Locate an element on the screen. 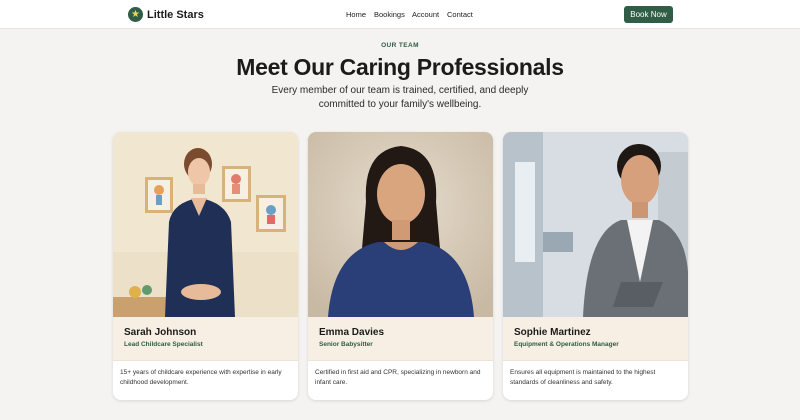 Image resolution: width=800 pixels, height=420 pixels. main-nav: Home Bookings Account Contact is located at coordinates (400, 15).